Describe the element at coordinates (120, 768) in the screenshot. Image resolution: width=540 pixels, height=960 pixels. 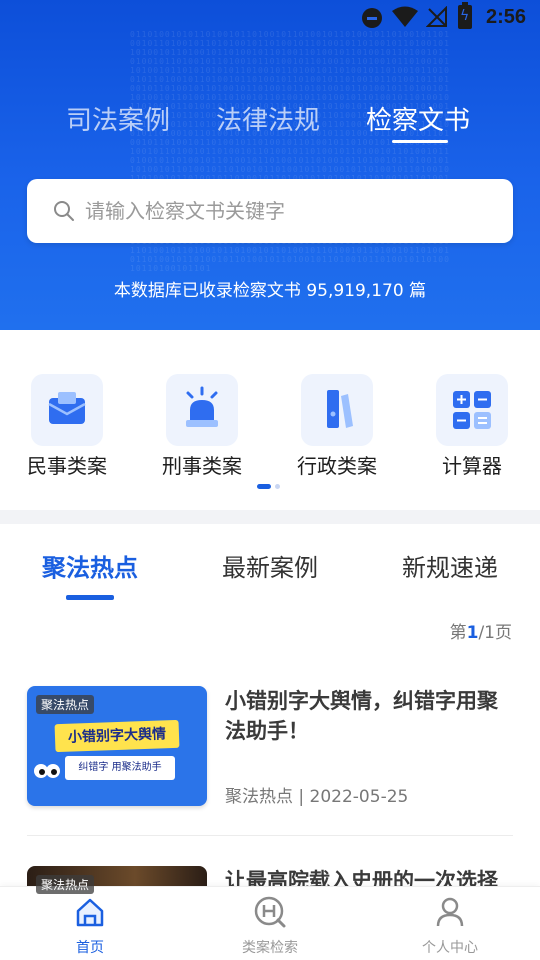
I see `thumbnail-subtitle: 纠错字 用聚法助手` at that location.